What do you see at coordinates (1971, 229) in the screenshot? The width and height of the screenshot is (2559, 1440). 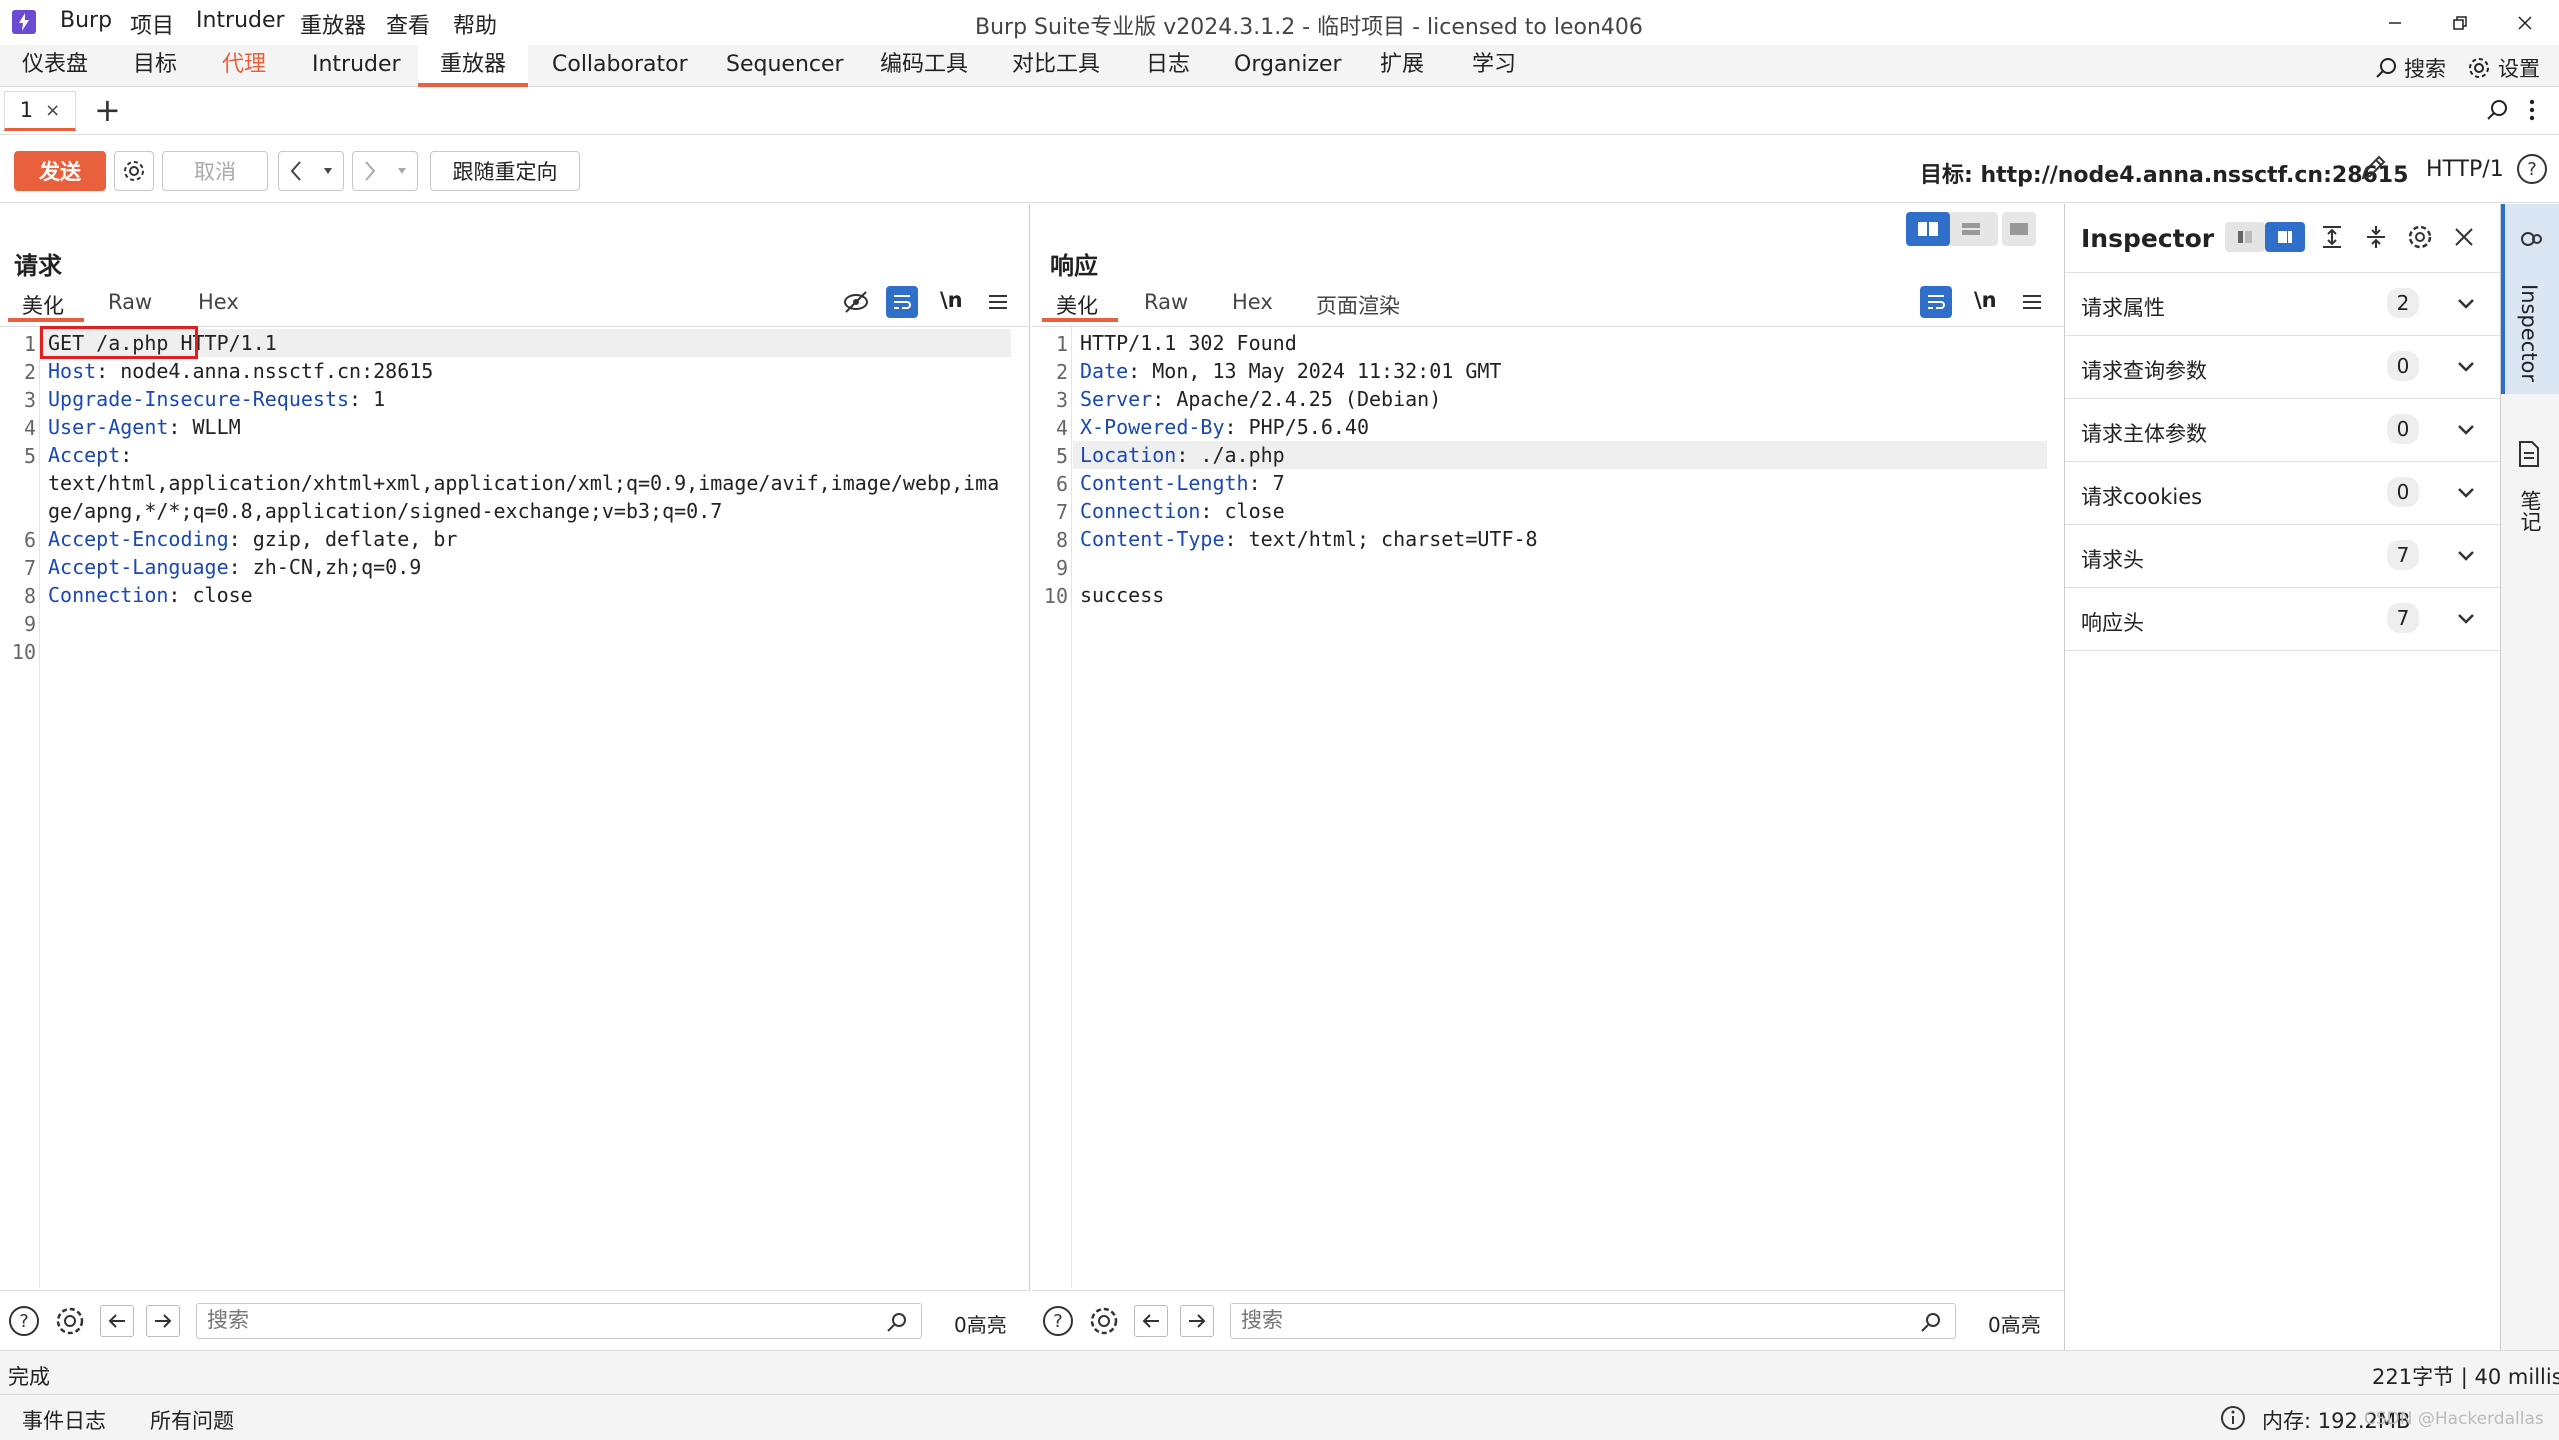 I see `layout-stacked-icon` at bounding box center [1971, 229].